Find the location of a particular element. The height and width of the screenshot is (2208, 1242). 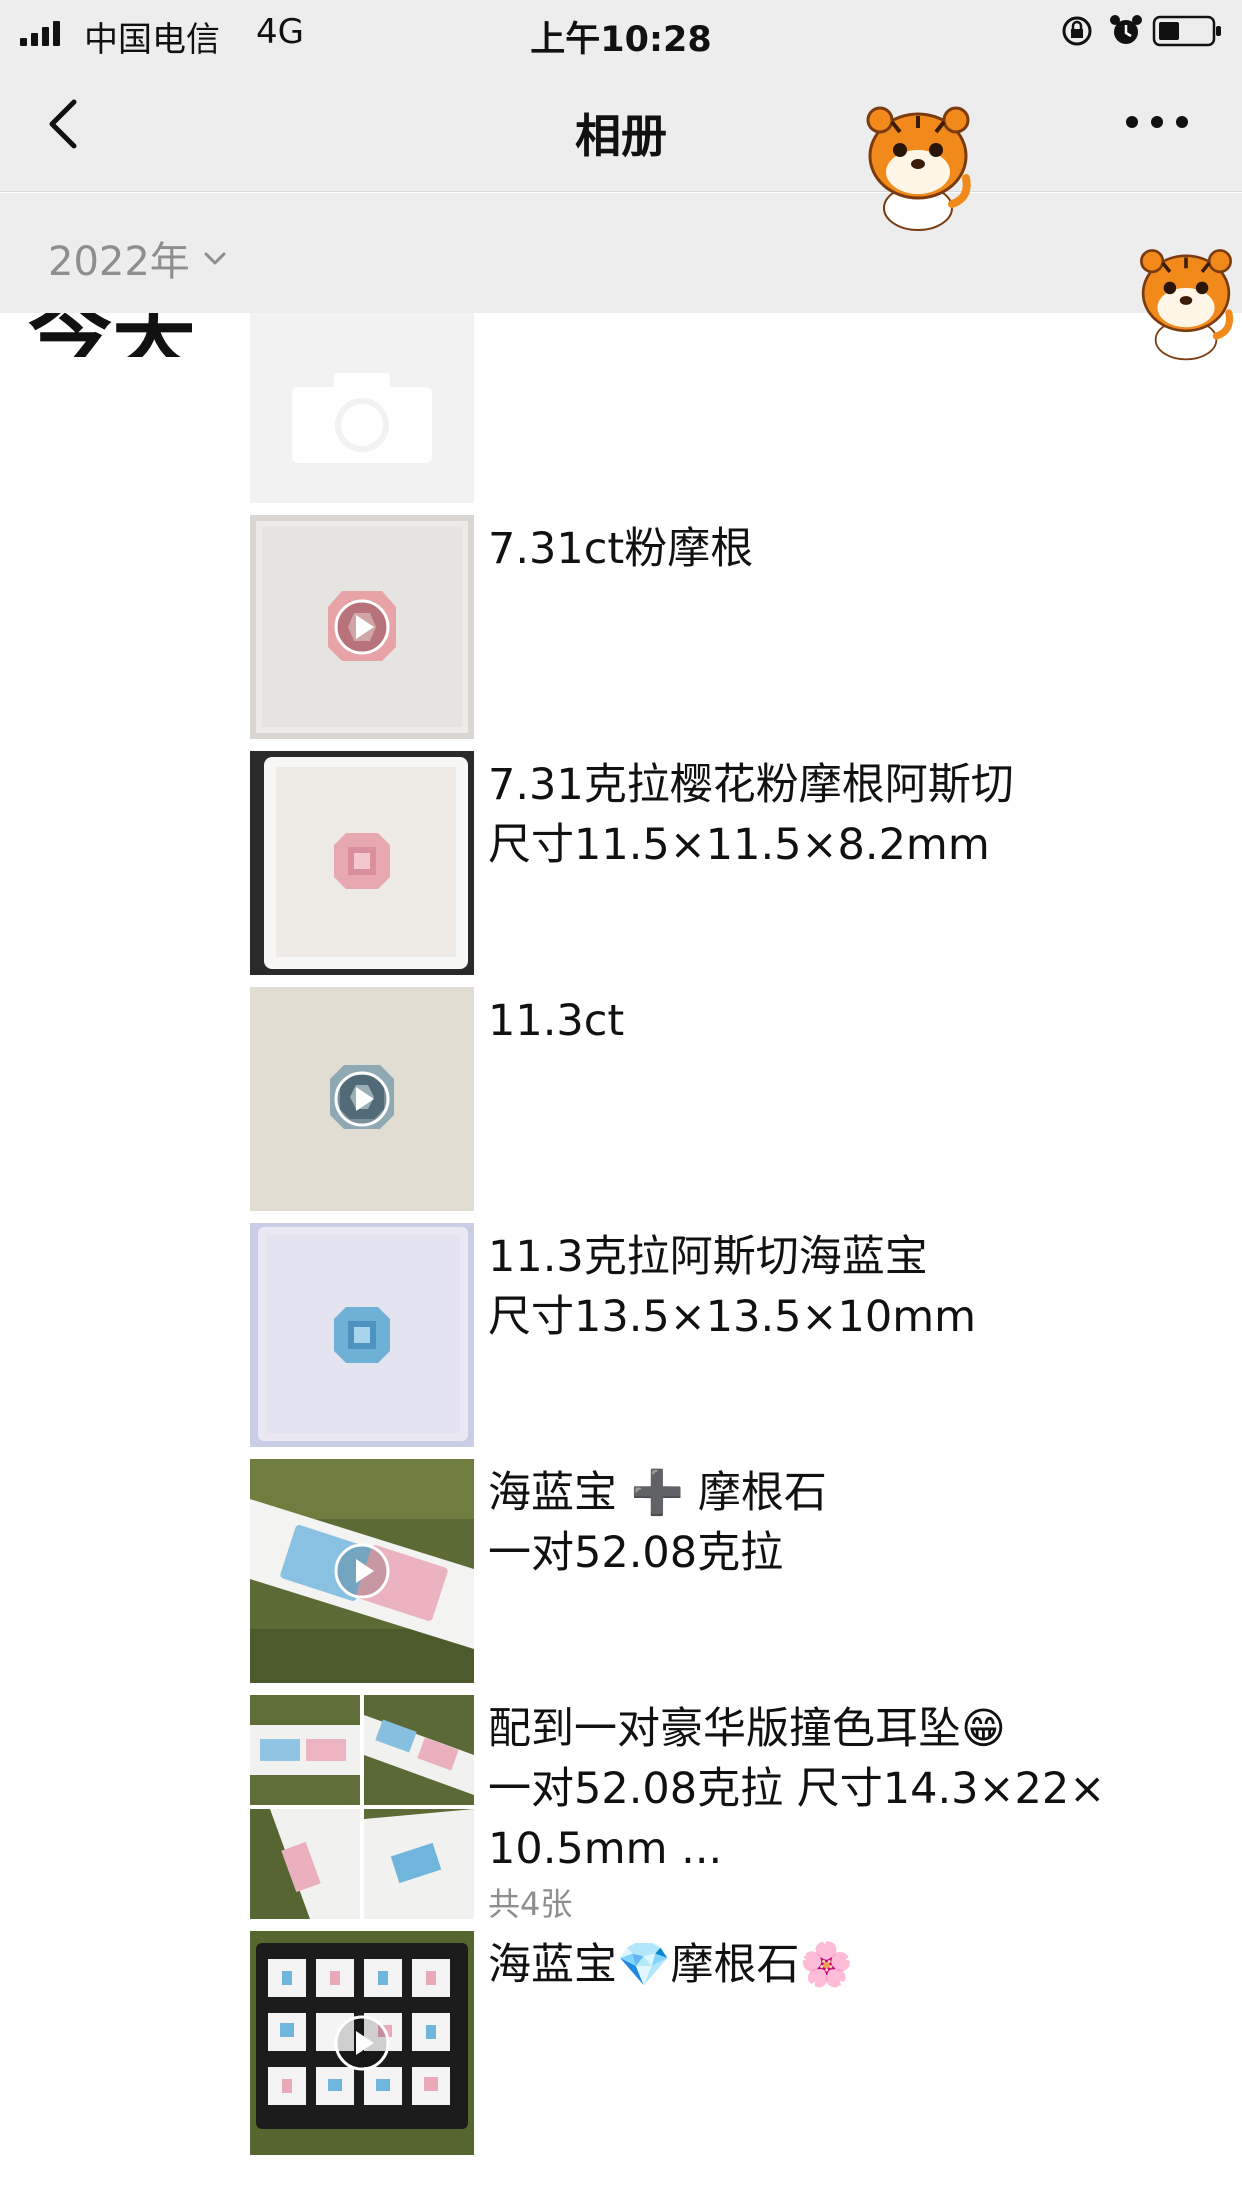

item-caption: 7.31克拉樱花粉摩根阿斯切 尺寸11.5×11.5×8.2mm is located at coordinates (751, 815).